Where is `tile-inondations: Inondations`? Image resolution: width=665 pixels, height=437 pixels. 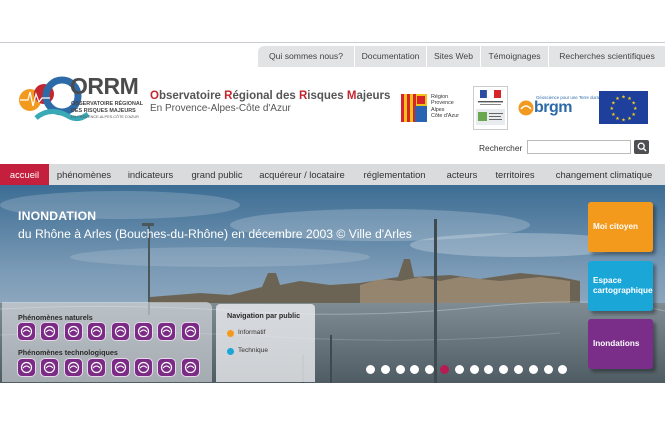 tile-inondations: Inondations is located at coordinates (620, 344).